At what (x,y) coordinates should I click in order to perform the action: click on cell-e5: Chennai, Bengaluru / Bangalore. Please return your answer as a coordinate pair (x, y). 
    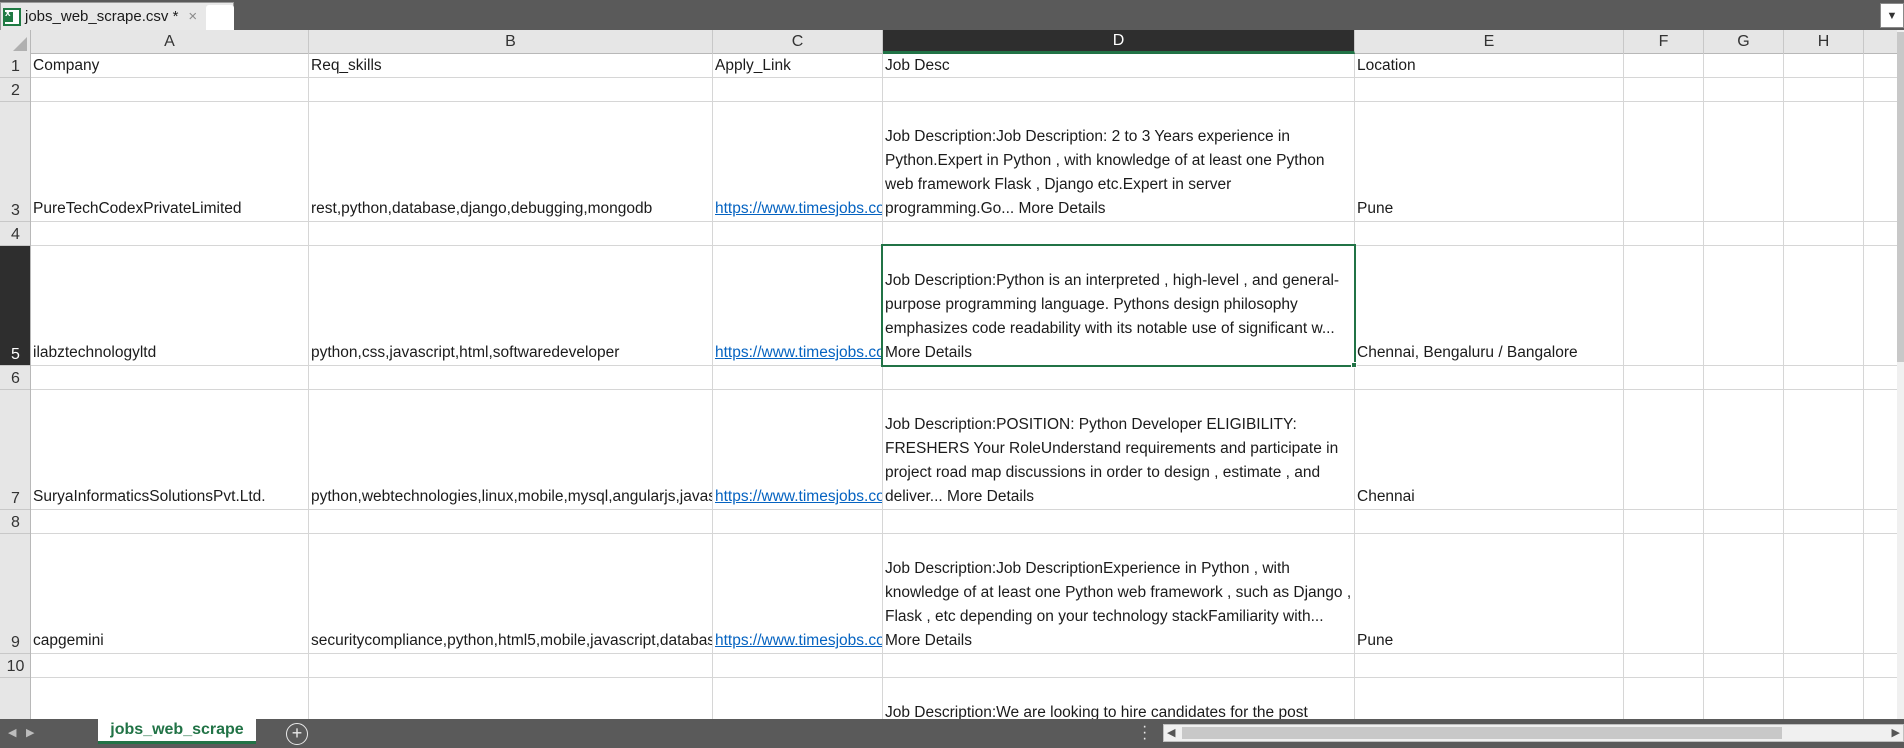
    Looking at the image, I should click on (1489, 305).